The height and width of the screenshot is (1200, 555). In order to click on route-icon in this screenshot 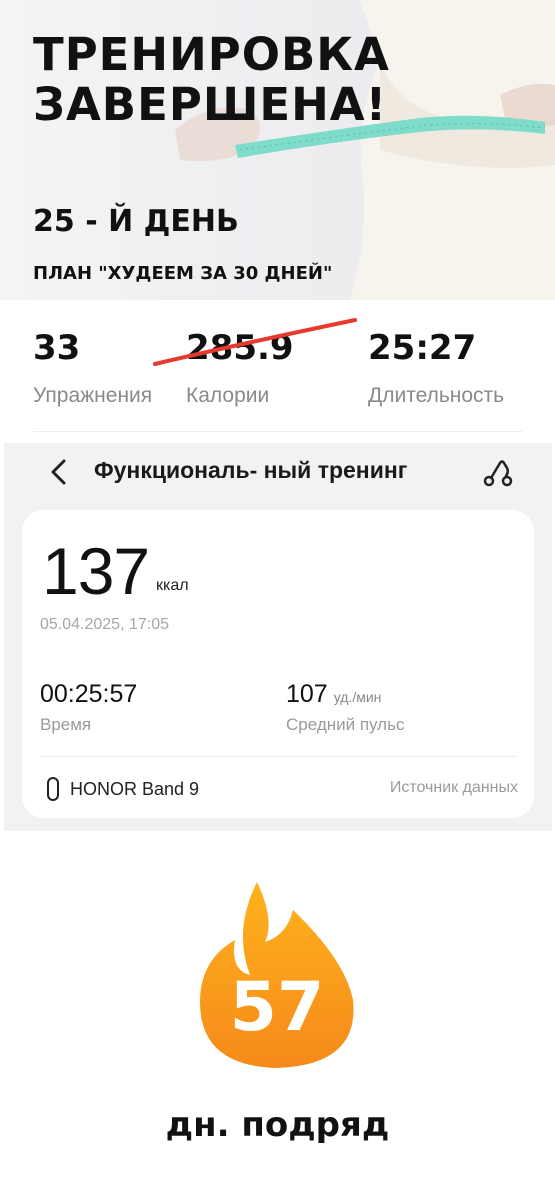, I will do `click(498, 472)`.